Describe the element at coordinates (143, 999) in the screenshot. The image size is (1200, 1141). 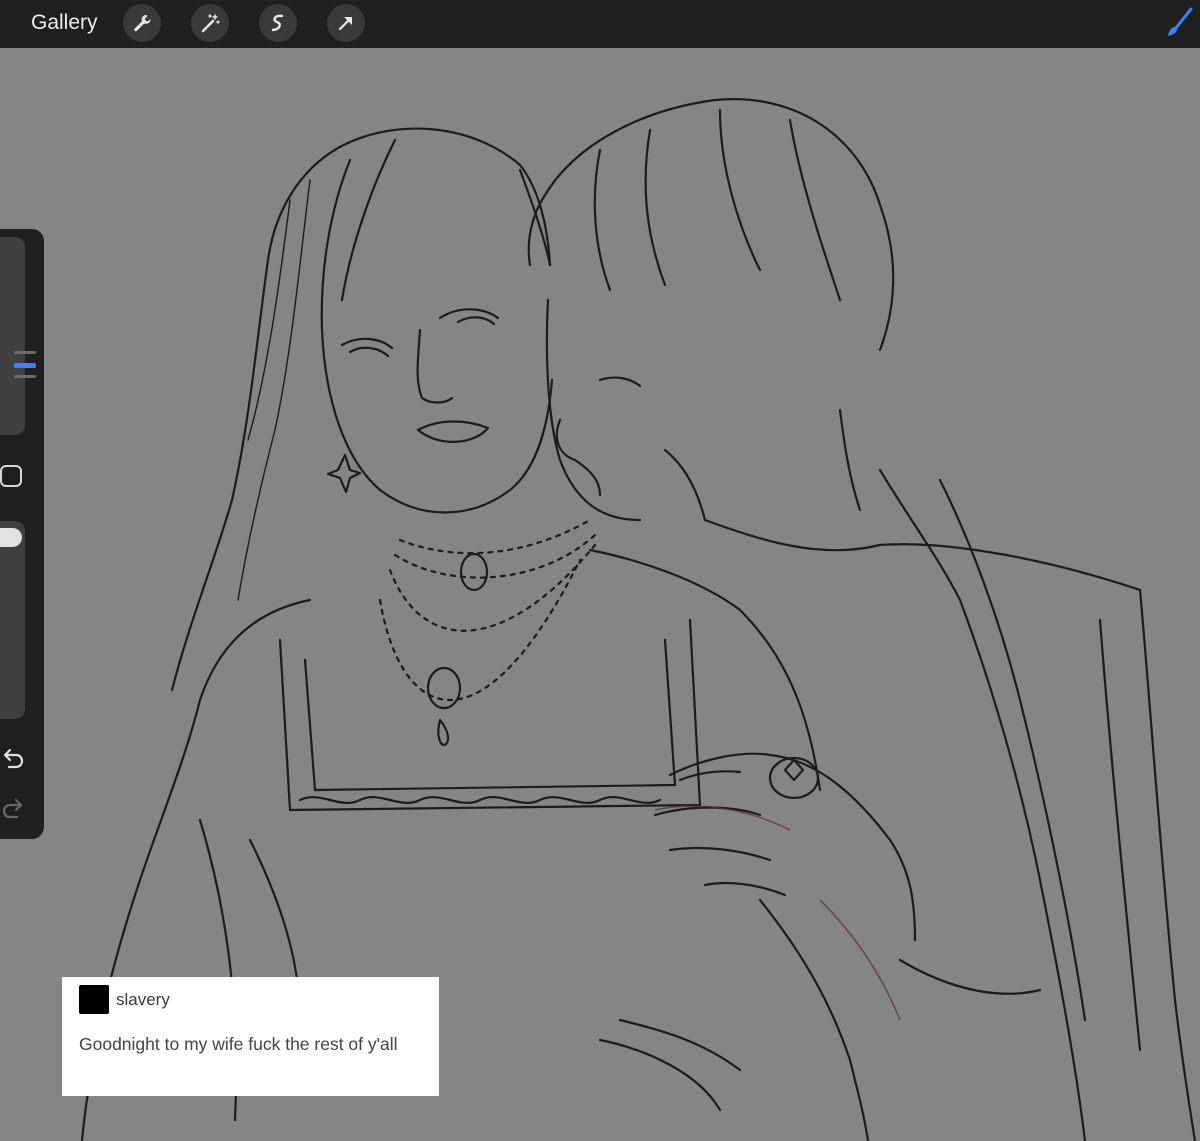
I see `post-username: slavery` at that location.